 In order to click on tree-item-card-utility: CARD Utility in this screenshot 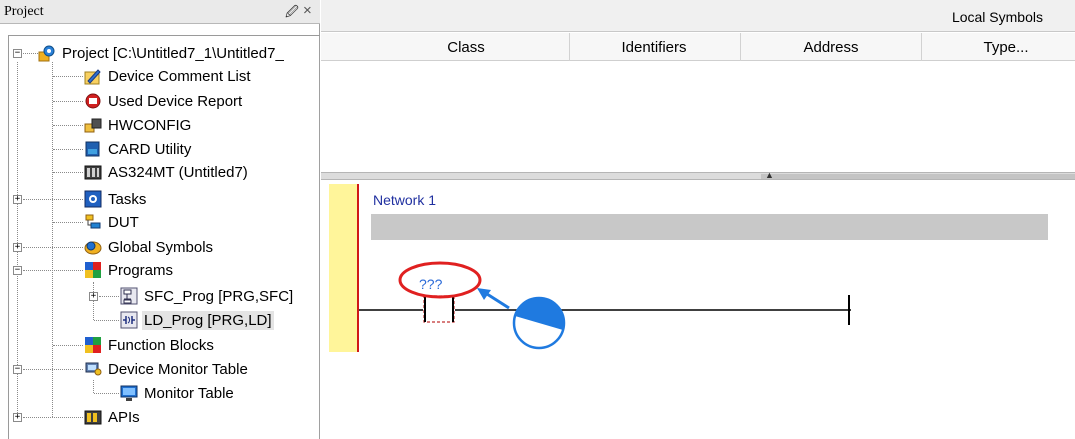, I will do `click(138, 149)`.